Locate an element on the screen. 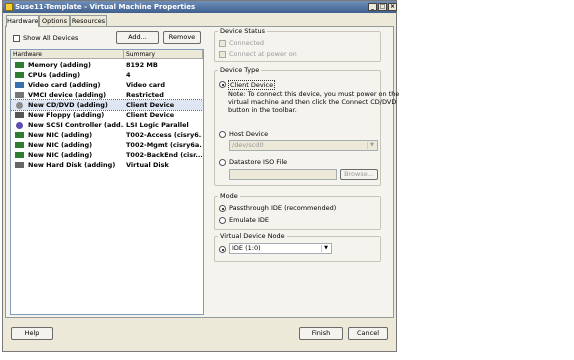 This screenshot has height=360, width=574. datastore-iso-label: Datastore ISO File is located at coordinates (258, 162).